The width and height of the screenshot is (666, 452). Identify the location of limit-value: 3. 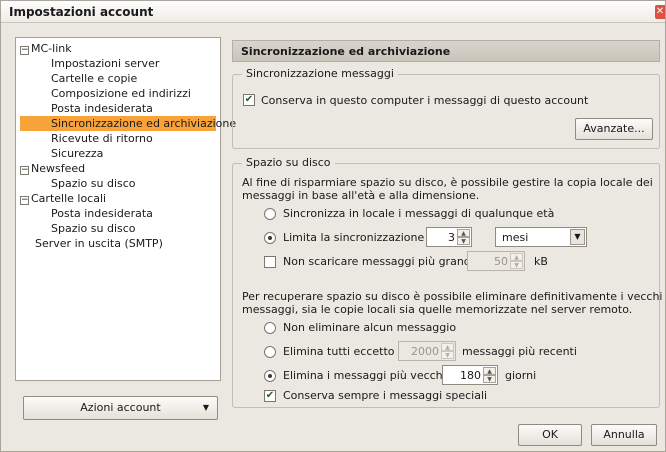
(451, 237).